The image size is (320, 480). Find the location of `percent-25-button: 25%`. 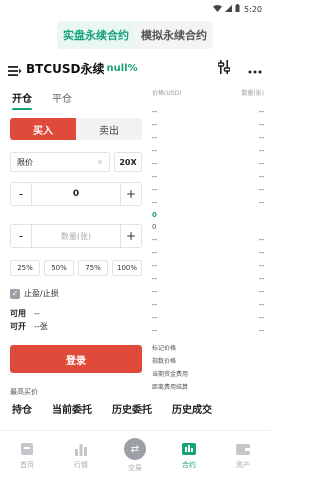

percent-25-button: 25% is located at coordinates (25, 268).